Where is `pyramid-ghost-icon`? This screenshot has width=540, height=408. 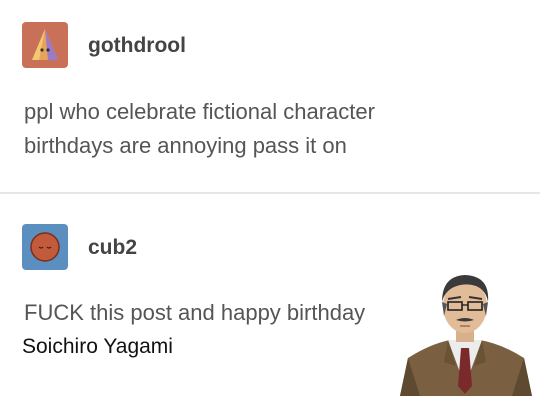
pyramid-ghost-icon is located at coordinates (45, 45).